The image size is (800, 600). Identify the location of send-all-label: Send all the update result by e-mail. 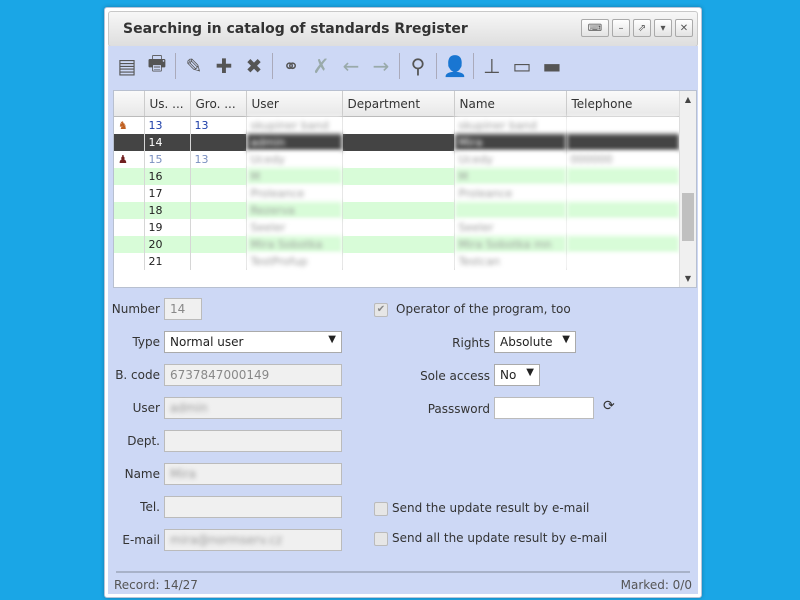
(500, 538).